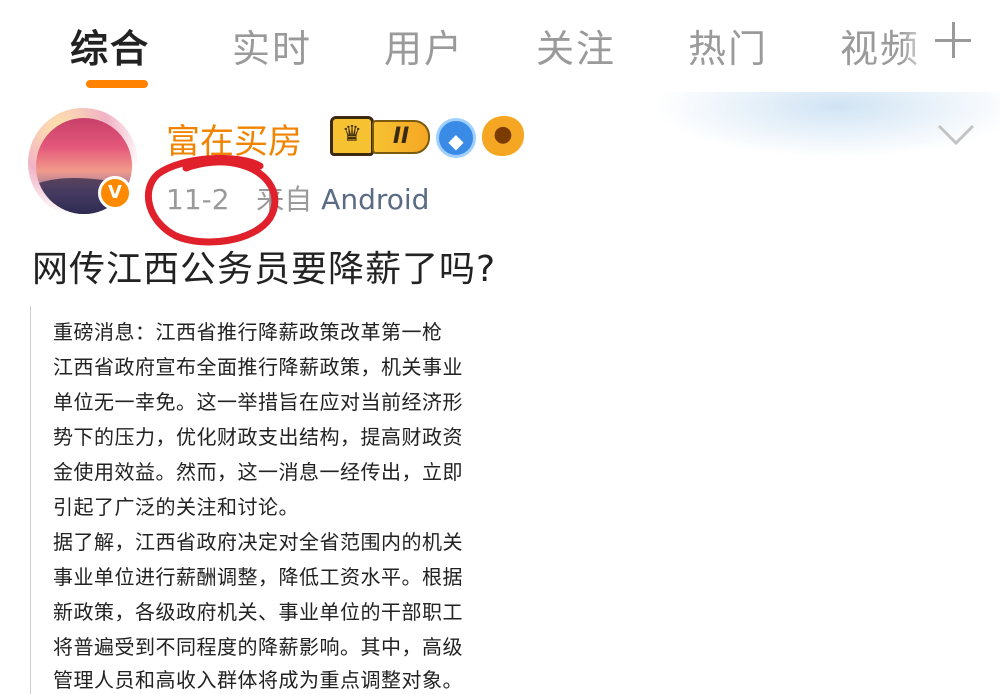  Describe the element at coordinates (272, 45) in the screenshot. I see `tab-realtime: 实时` at that location.